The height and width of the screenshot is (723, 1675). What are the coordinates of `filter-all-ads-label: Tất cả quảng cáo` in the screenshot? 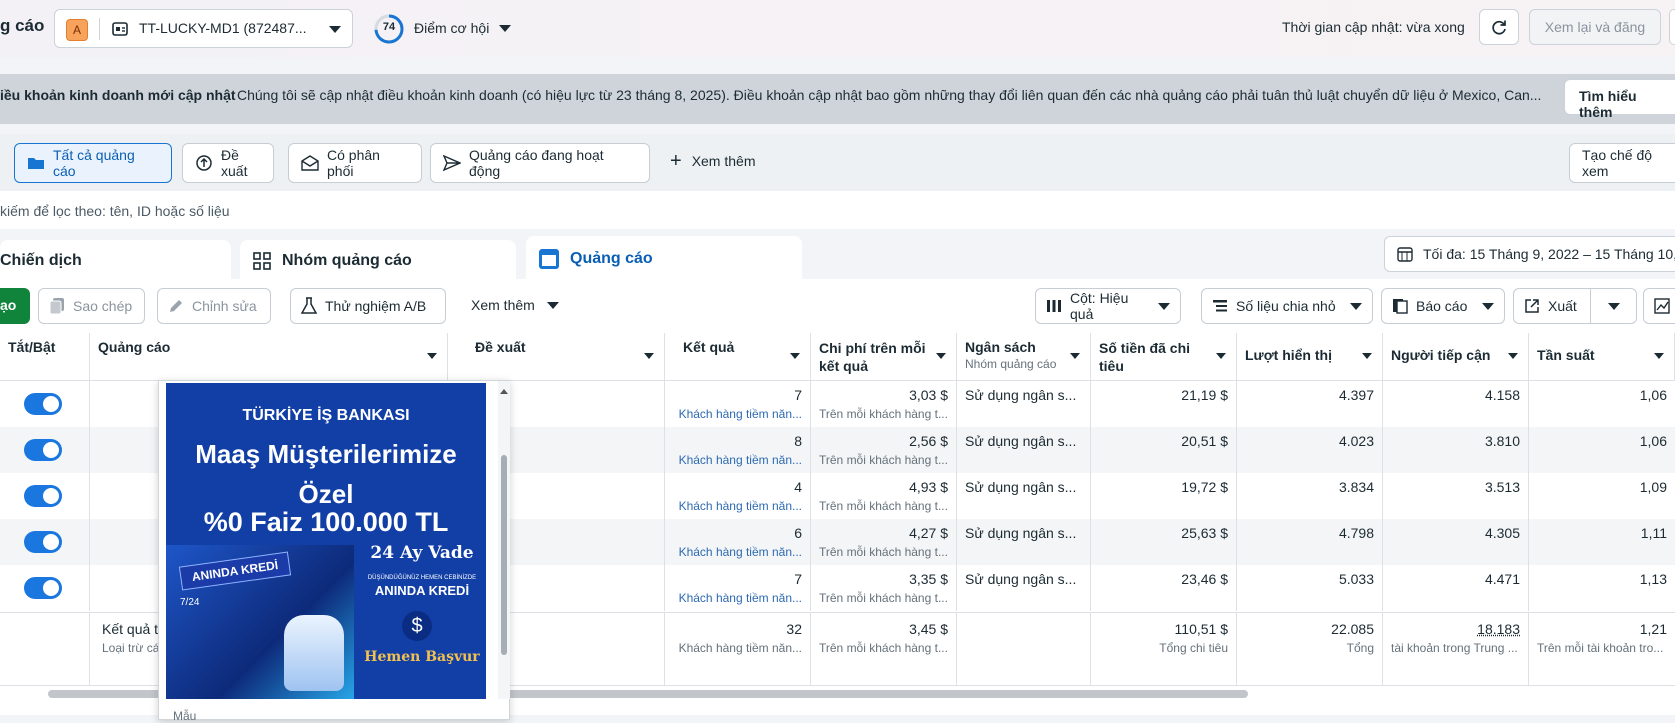 It's located at (94, 163).